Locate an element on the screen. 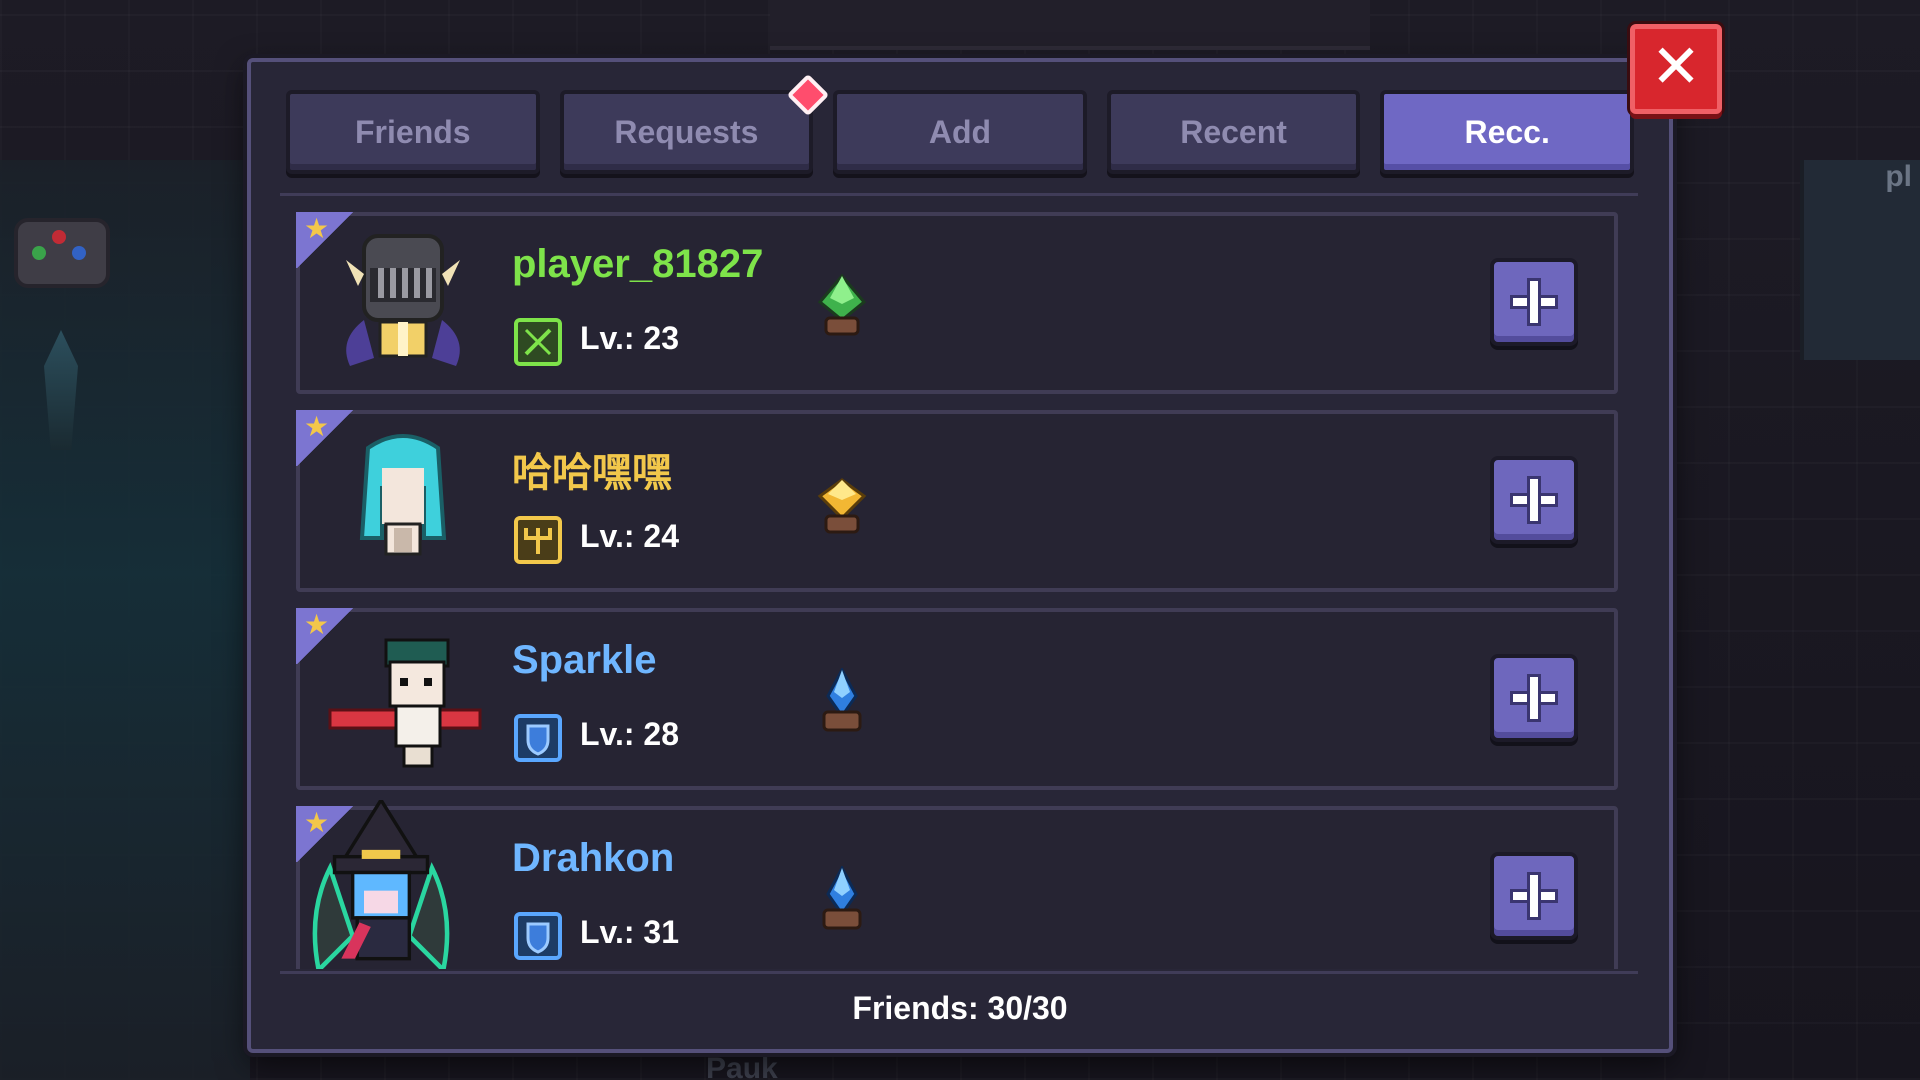 This screenshot has height=1080, width=1920. tab-recent-label: Recent is located at coordinates (1233, 131).